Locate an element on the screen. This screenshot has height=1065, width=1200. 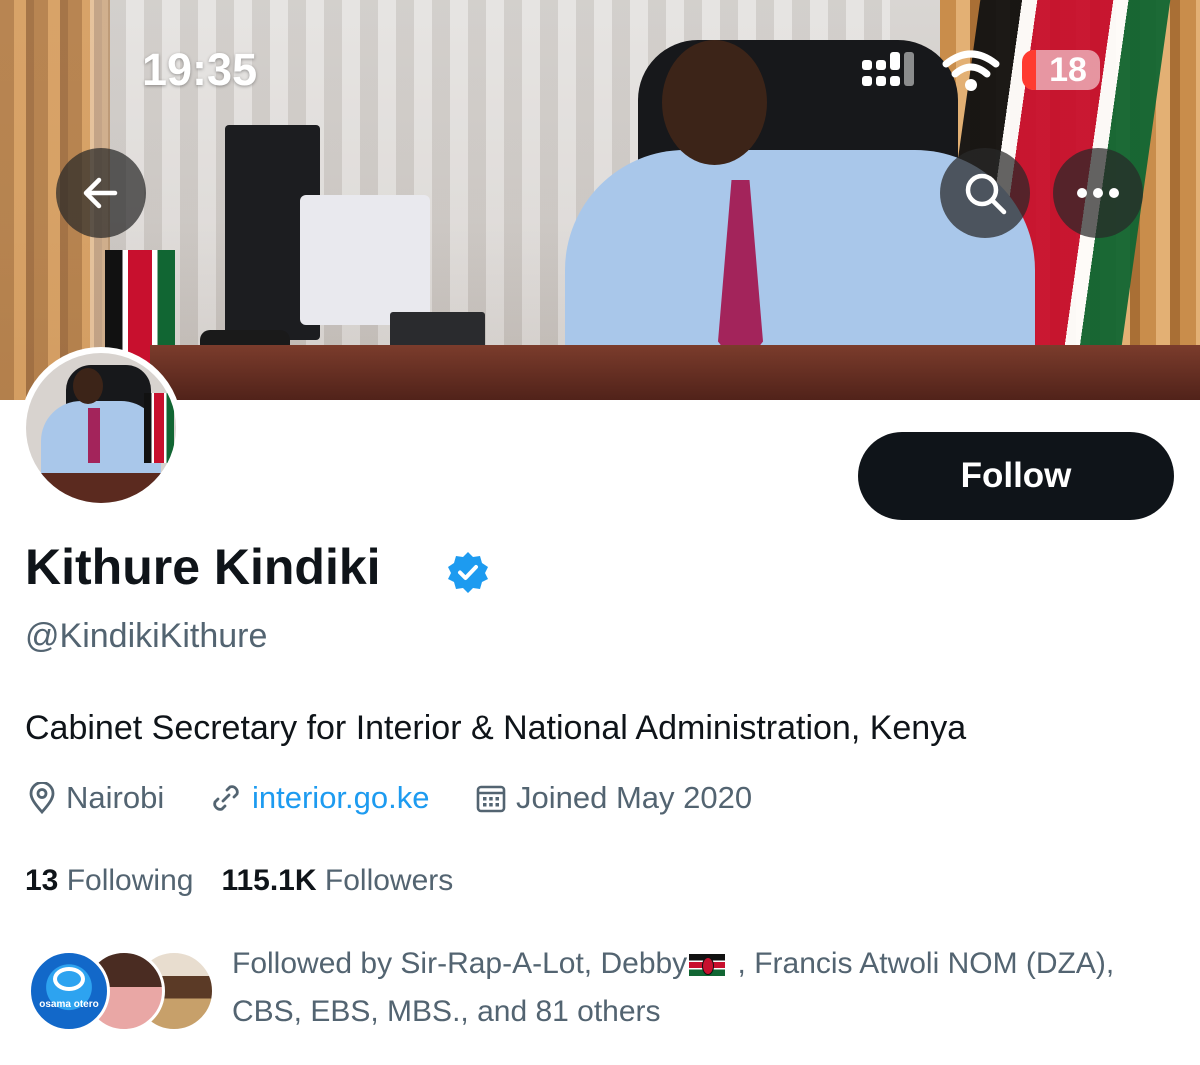
avatar-image is located at coordinates (101, 428).